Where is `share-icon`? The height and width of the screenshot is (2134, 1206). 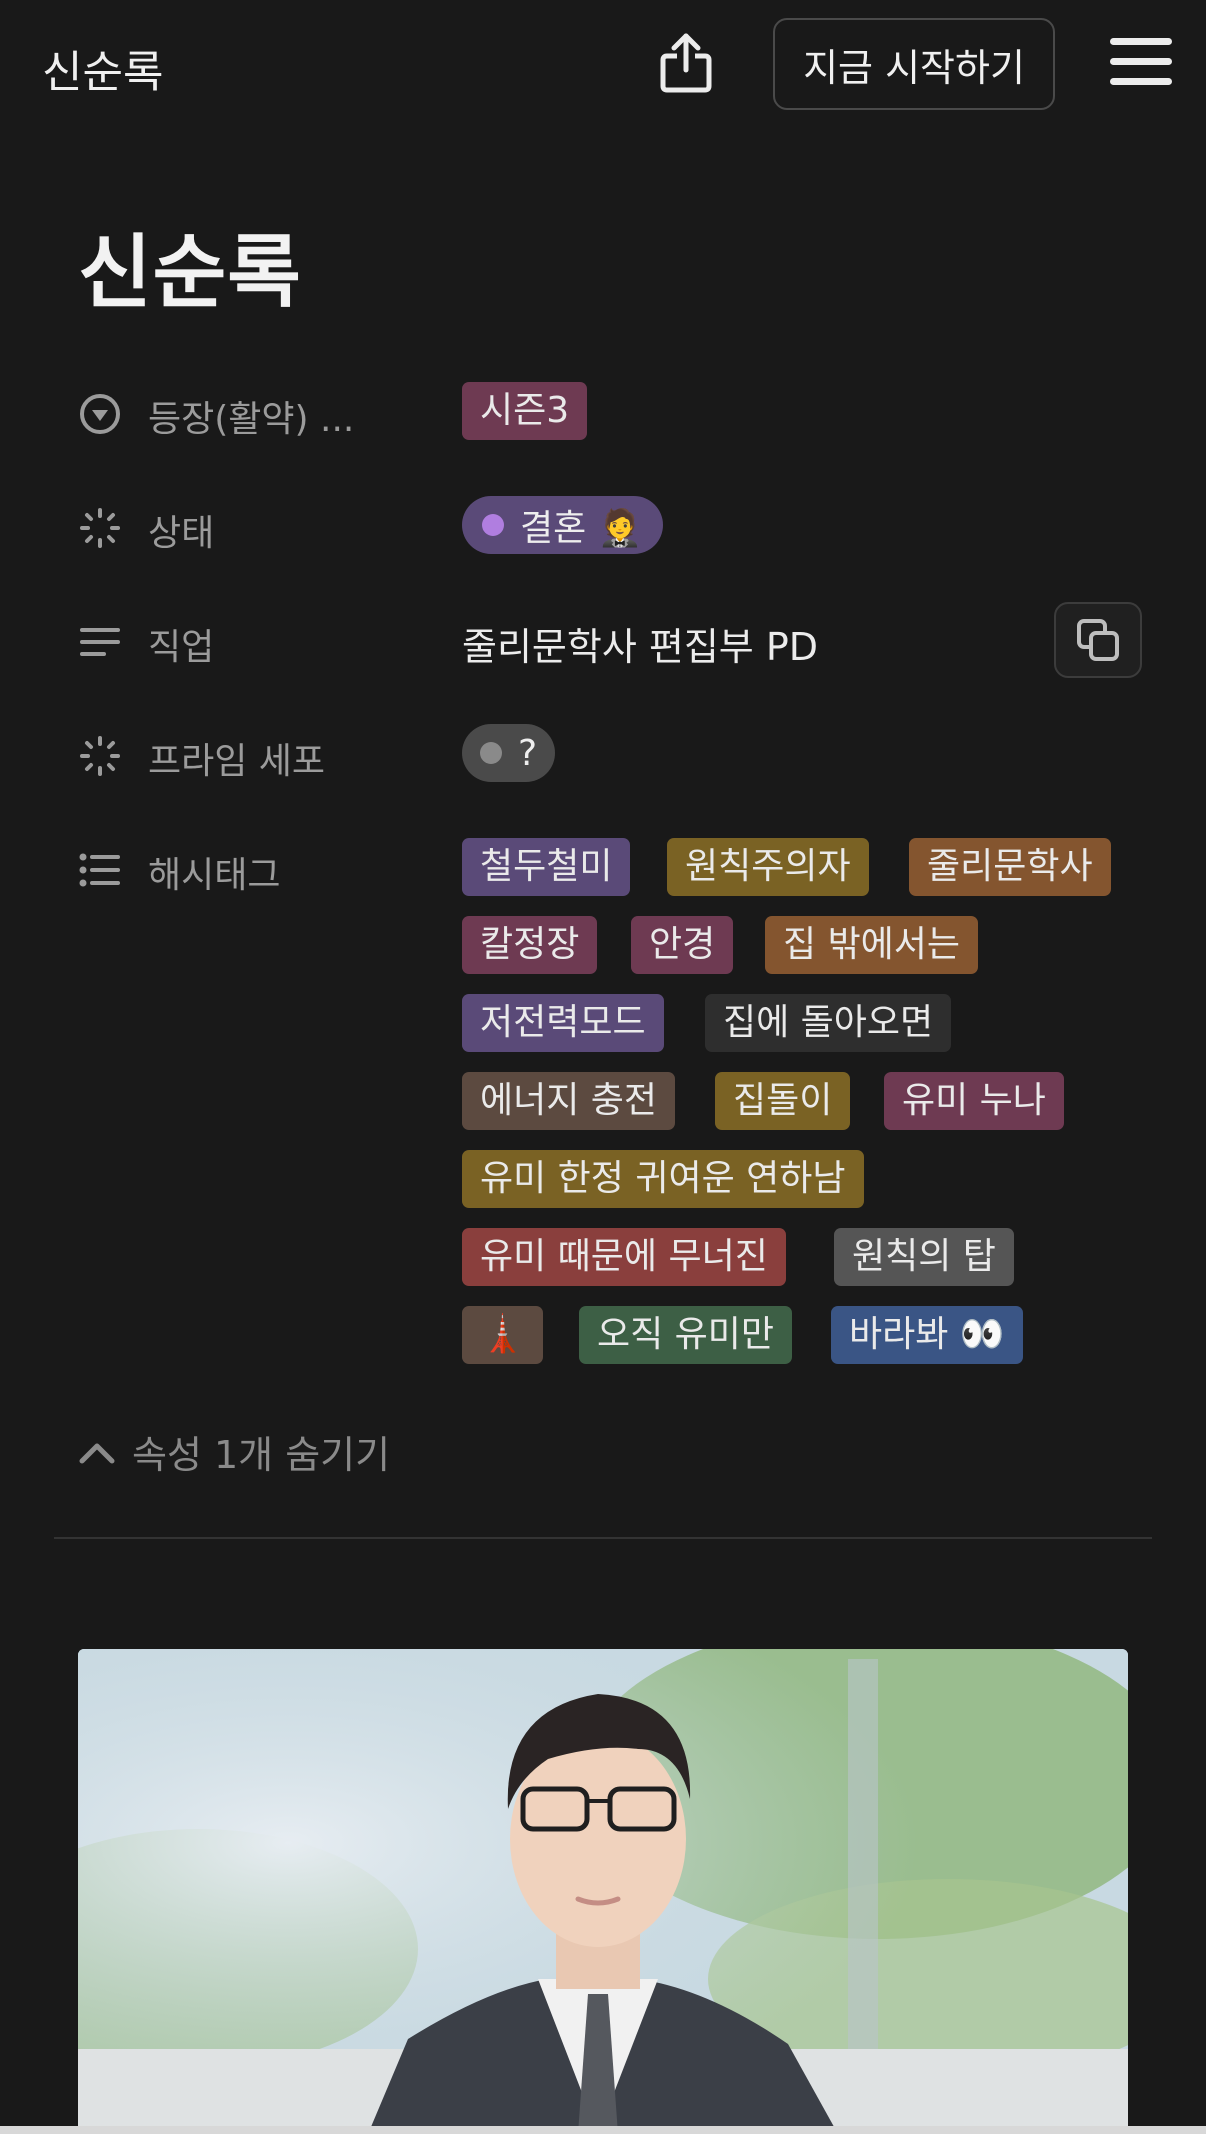 share-icon is located at coordinates (686, 63).